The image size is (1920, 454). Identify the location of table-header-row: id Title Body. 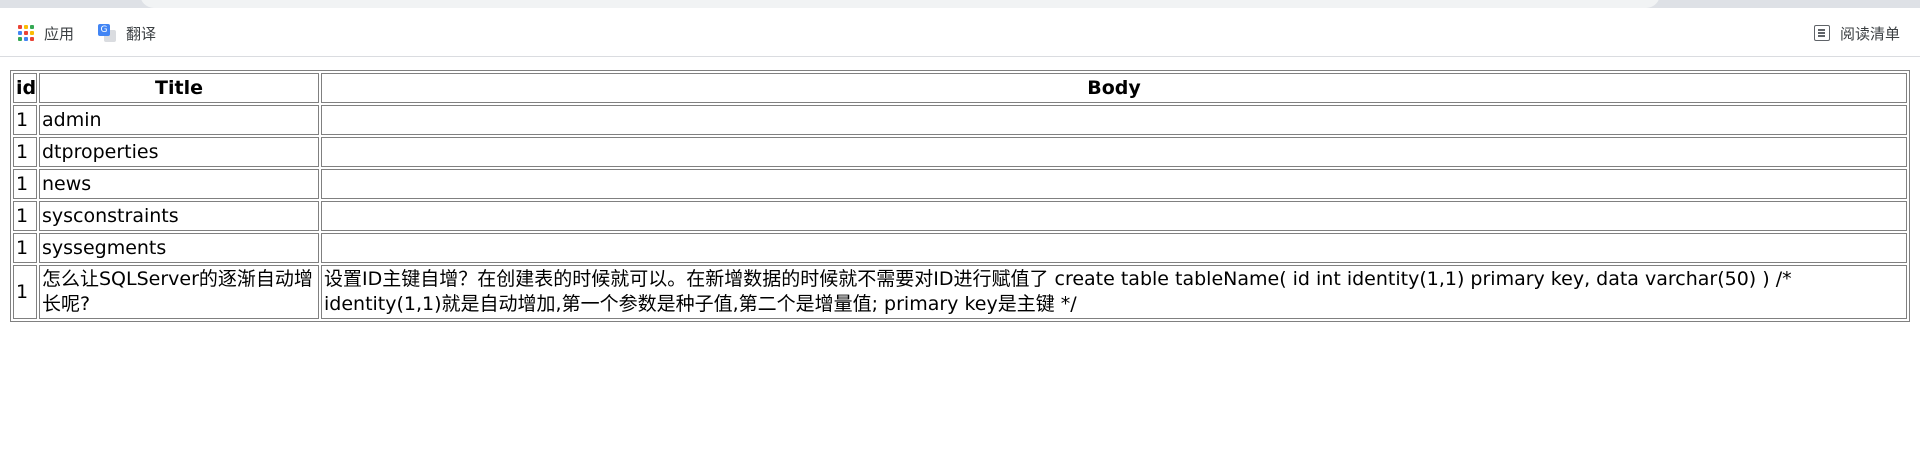
(960, 88).